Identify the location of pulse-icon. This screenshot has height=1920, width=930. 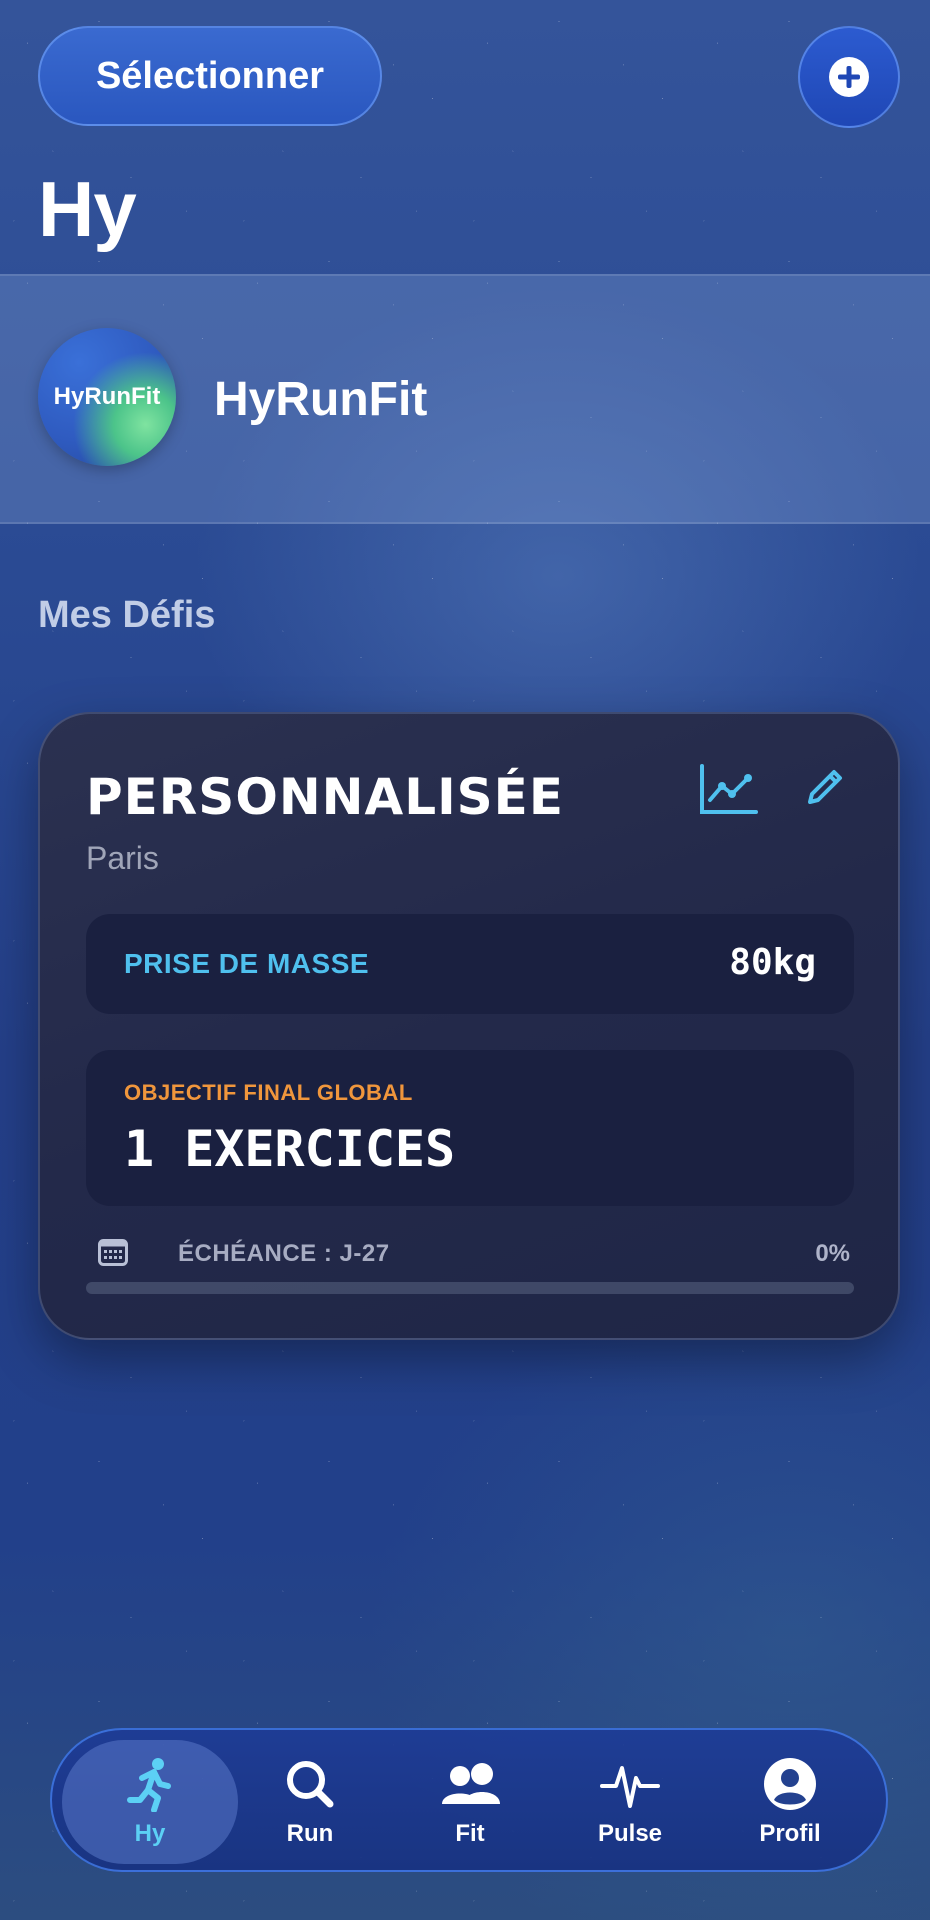
(630, 1787).